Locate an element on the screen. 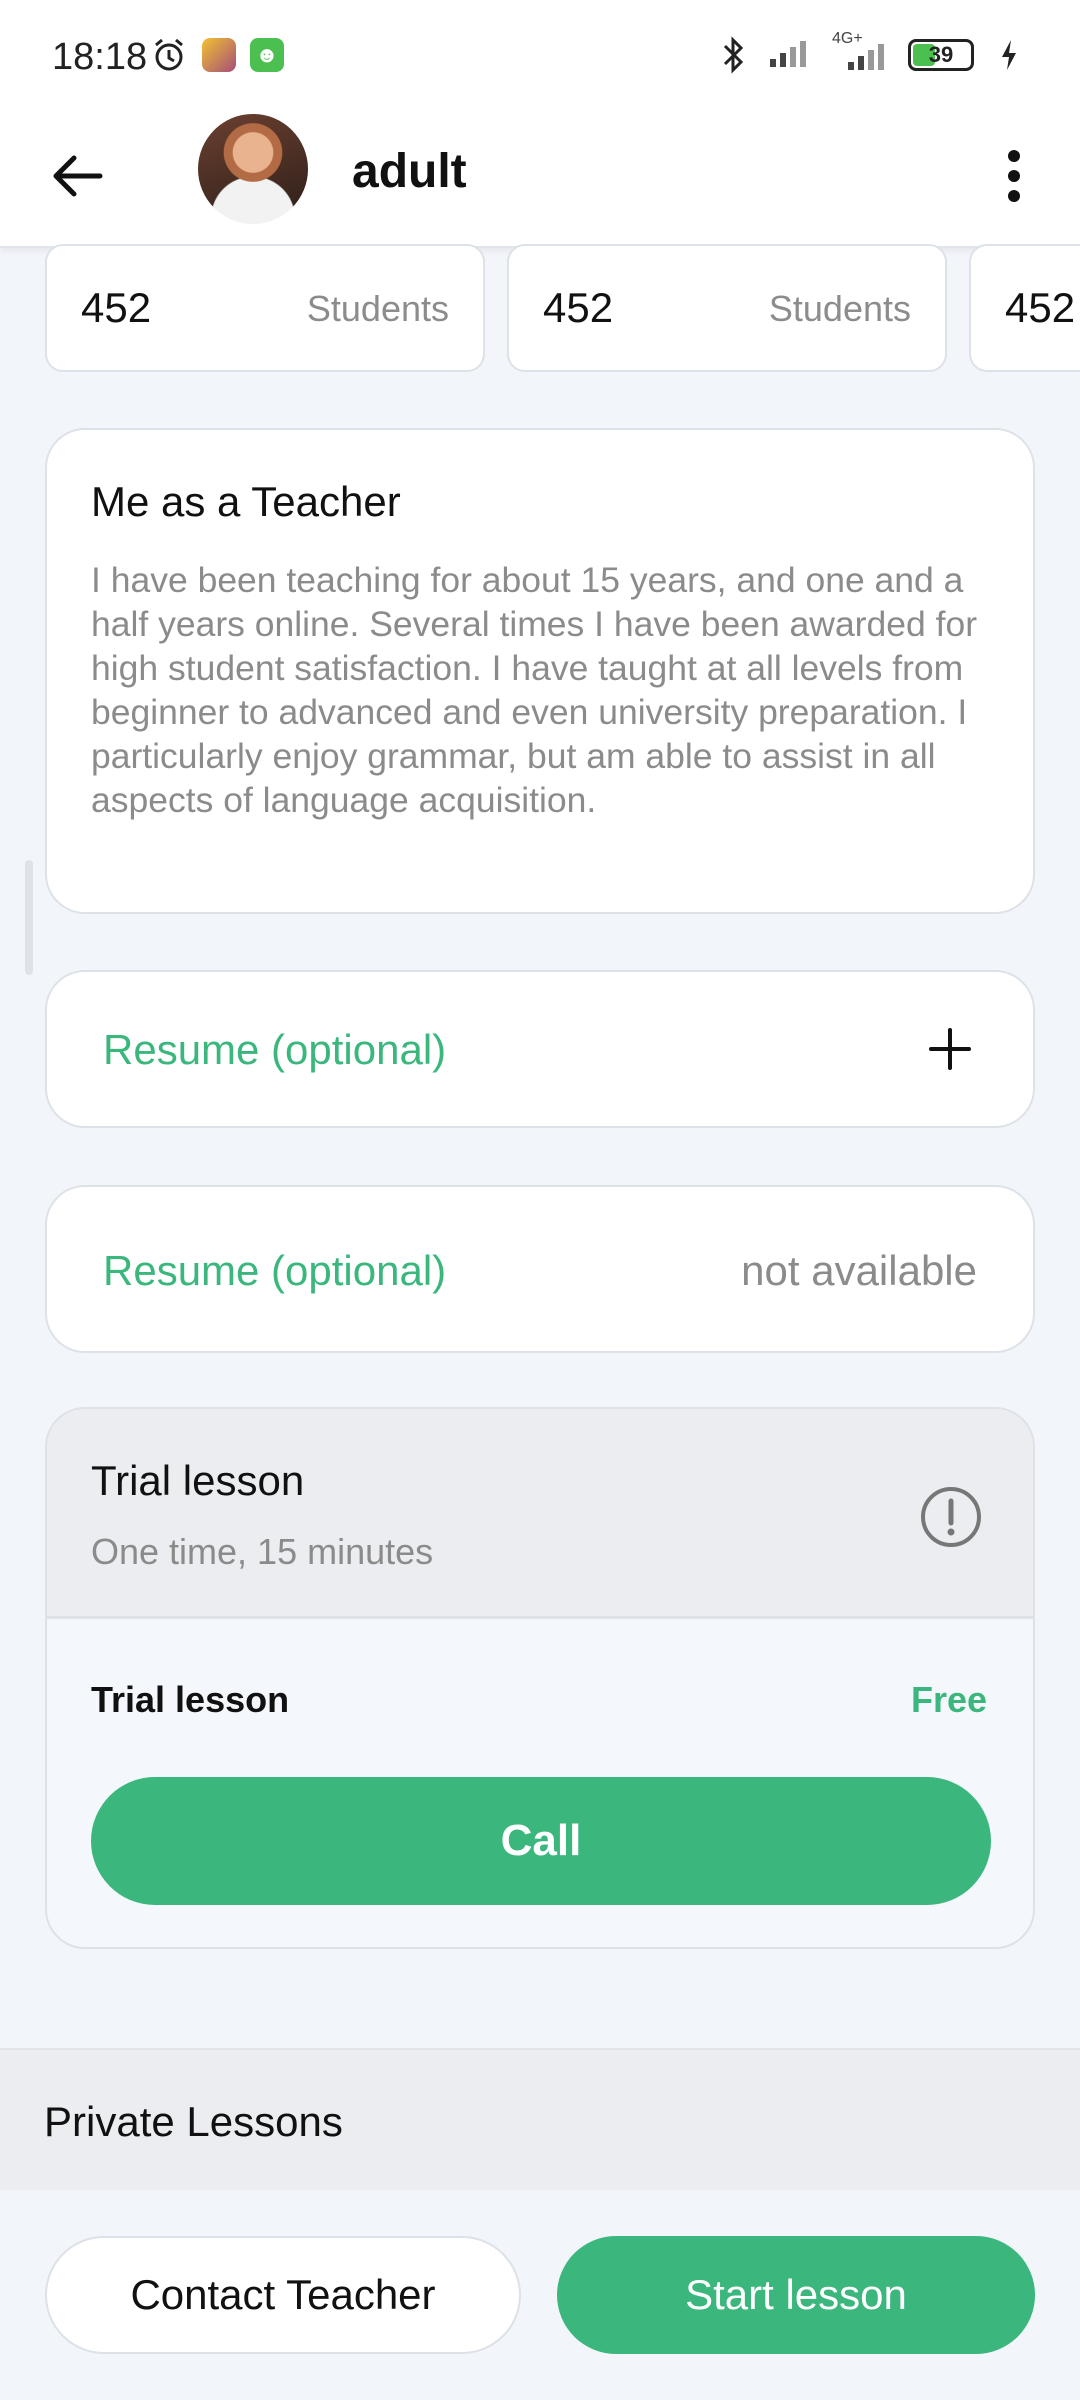  private-lessons-section: Private Lessons is located at coordinates (540, 2119).